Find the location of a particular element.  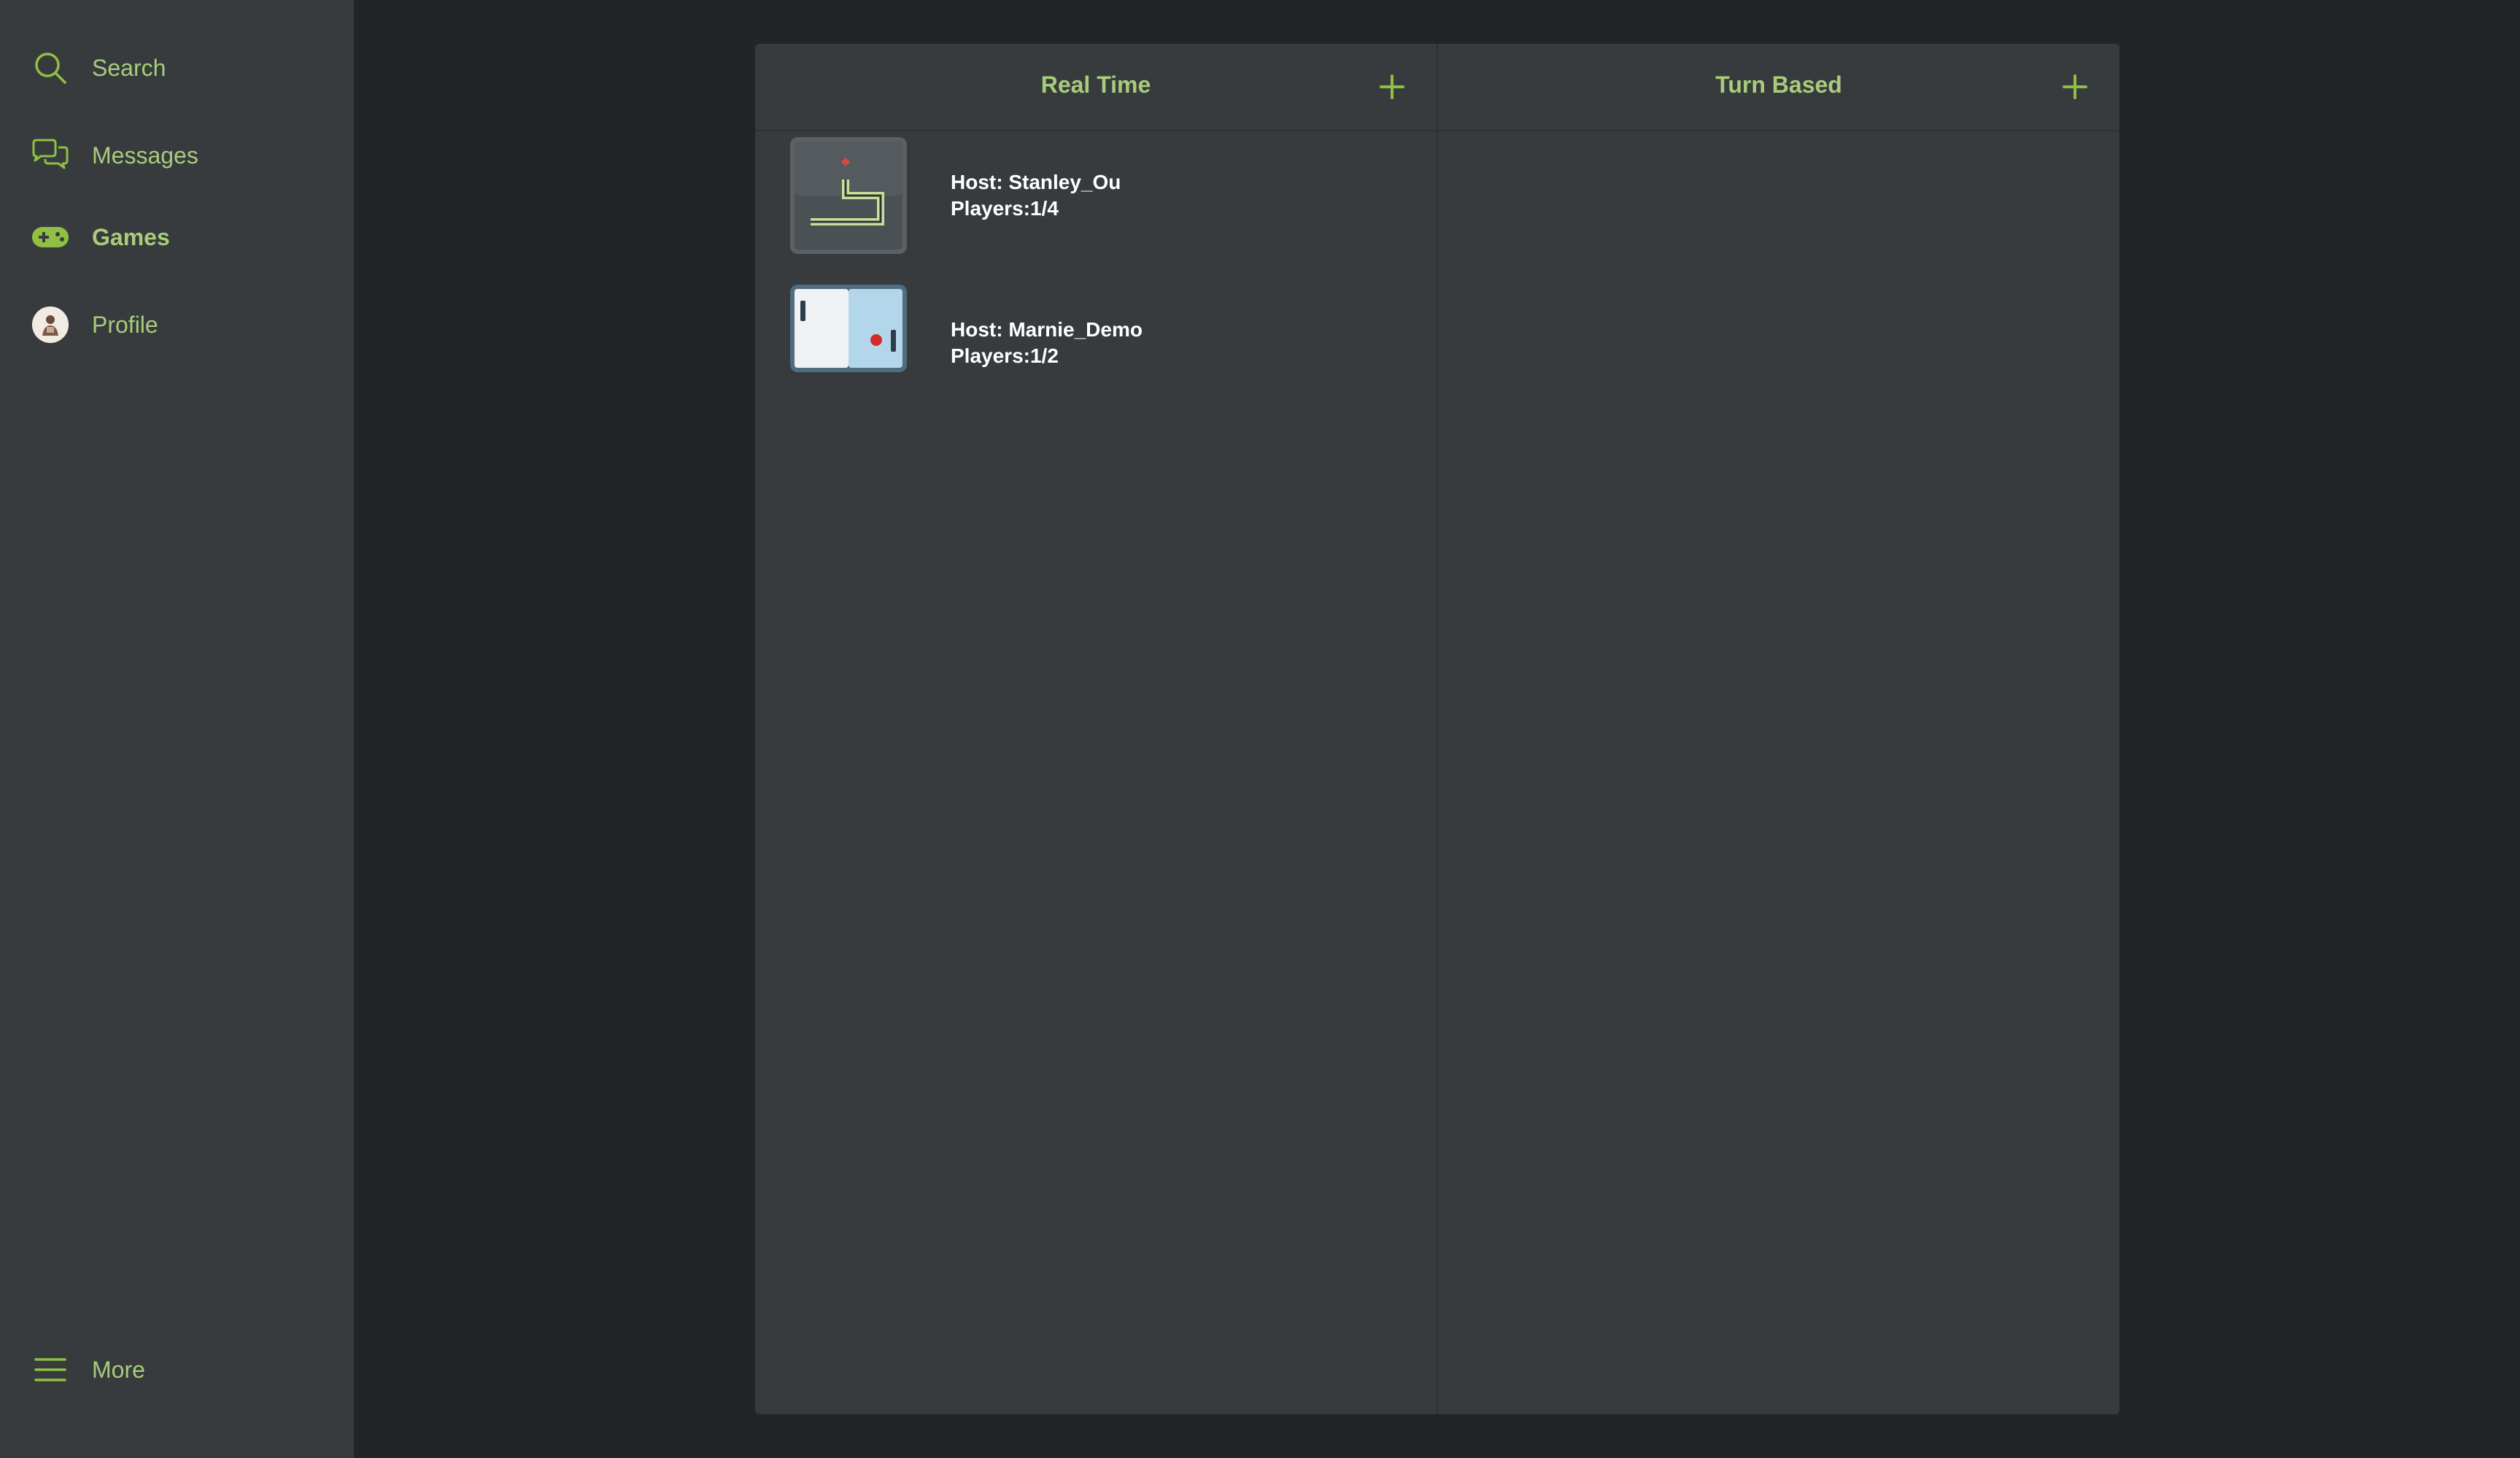

game-info: Host: Stanley_Ou Players:1/4 is located at coordinates (1036, 196).